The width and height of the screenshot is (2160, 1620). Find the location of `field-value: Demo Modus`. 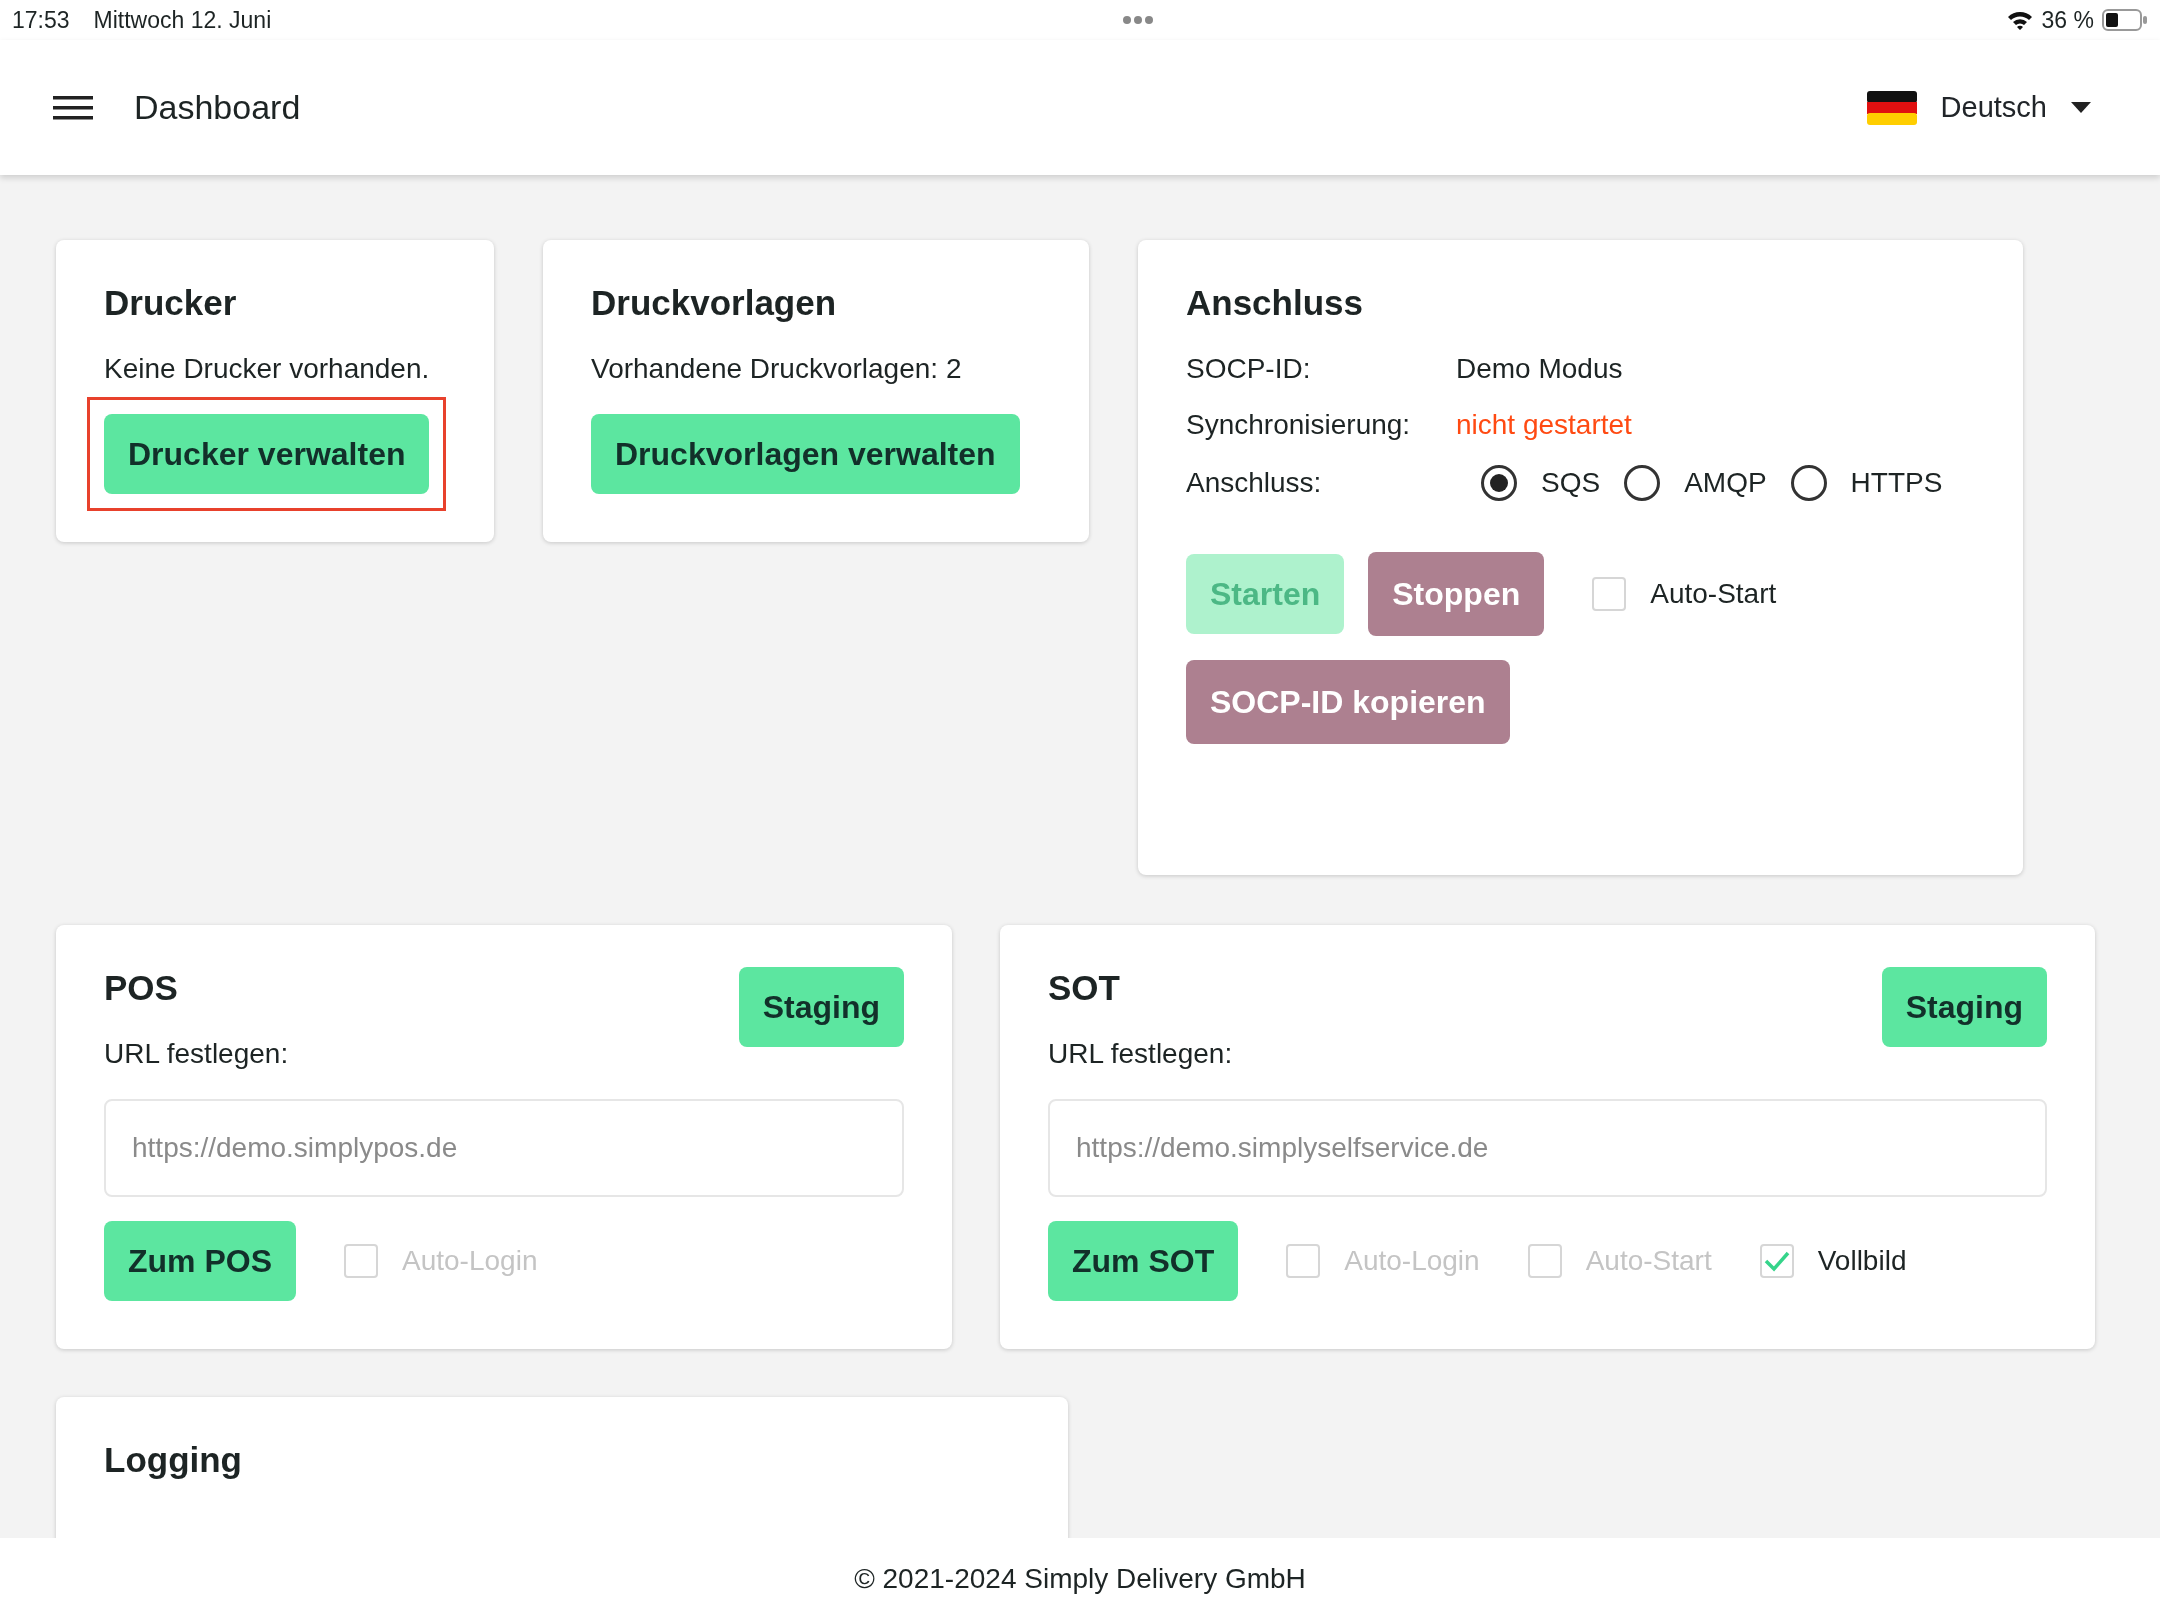

field-value: Demo Modus is located at coordinates (1539, 369).